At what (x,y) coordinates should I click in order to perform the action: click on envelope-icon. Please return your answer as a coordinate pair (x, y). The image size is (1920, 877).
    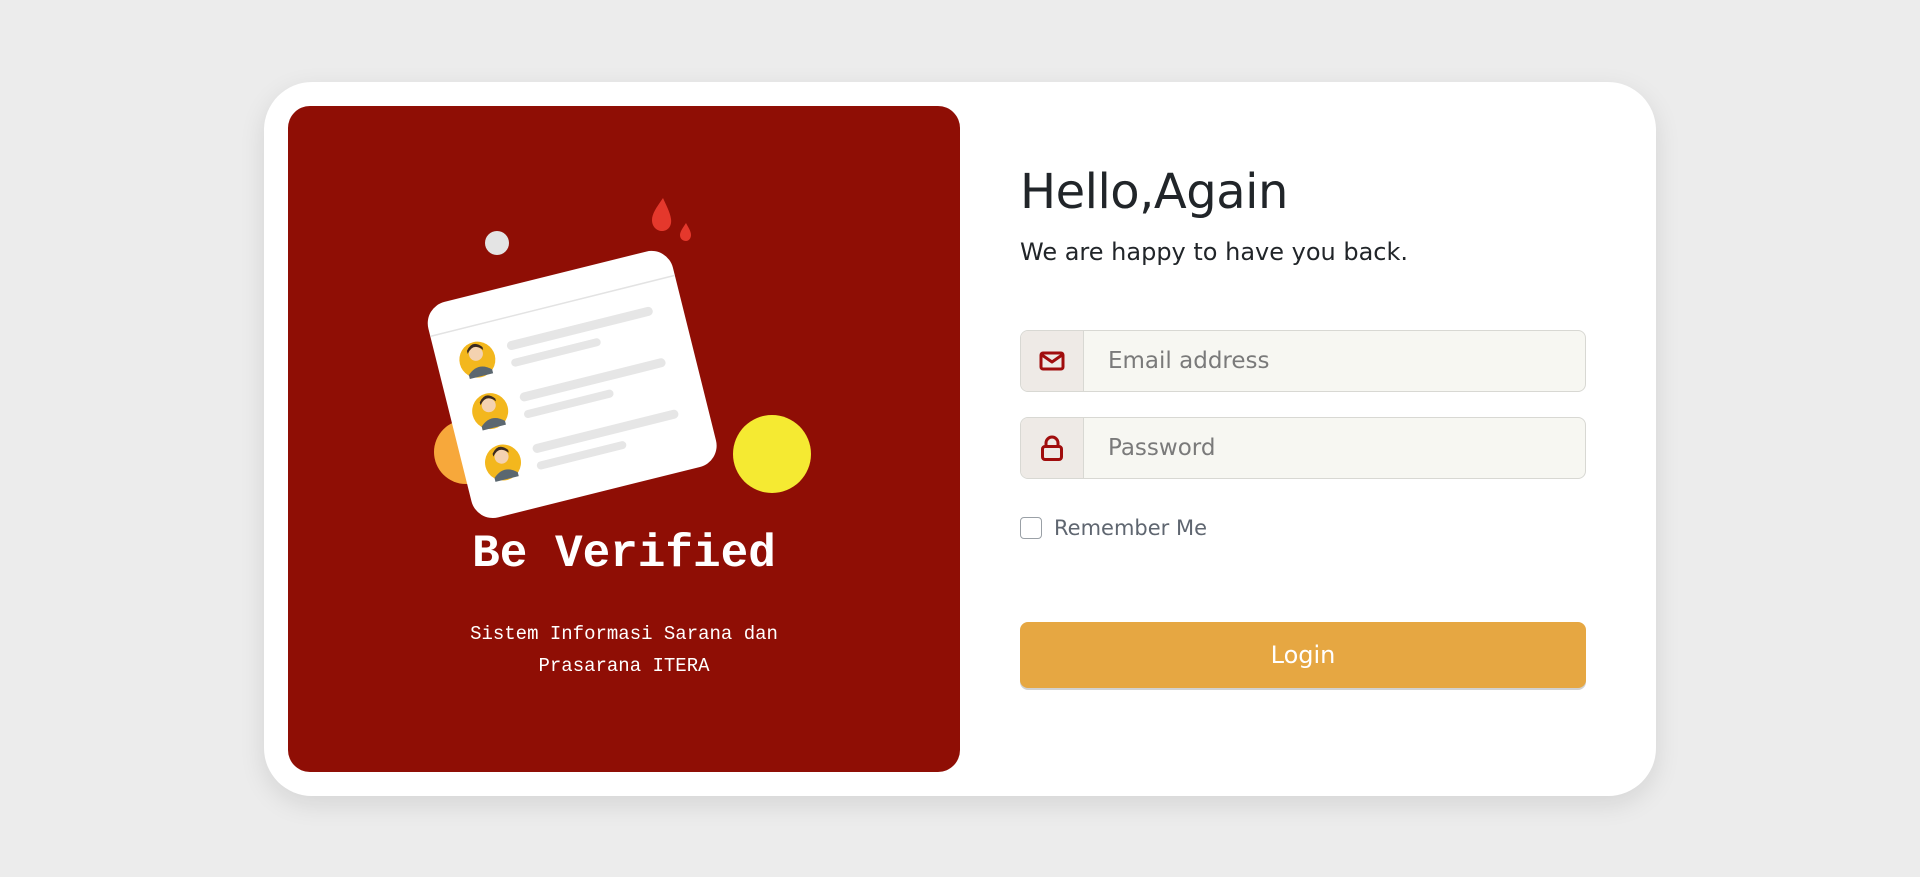
    Looking at the image, I should click on (1052, 361).